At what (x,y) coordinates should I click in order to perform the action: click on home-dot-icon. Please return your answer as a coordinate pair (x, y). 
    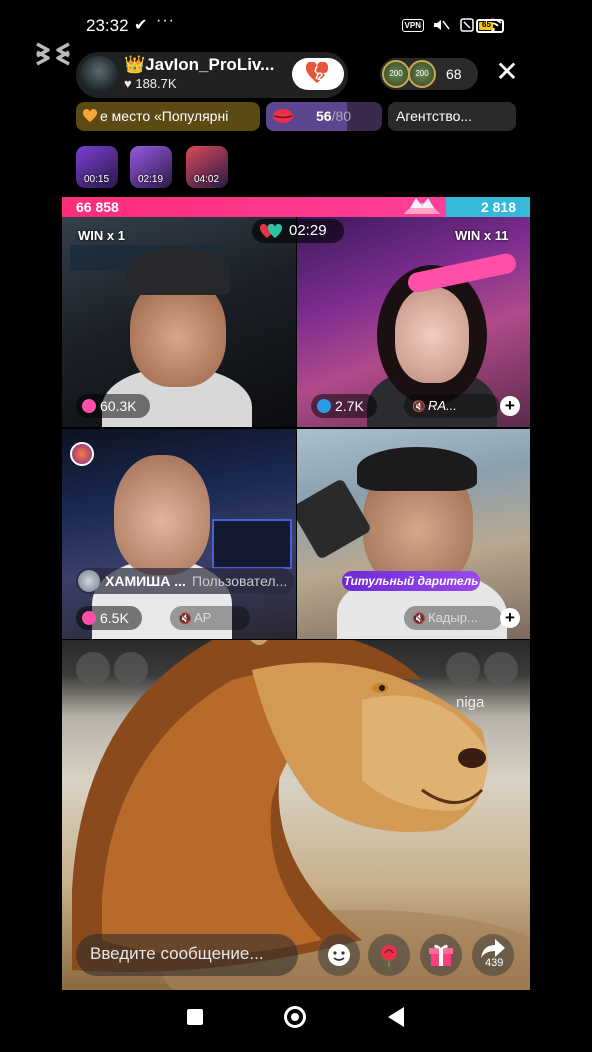
    Looking at the image, I should click on (295, 1017).